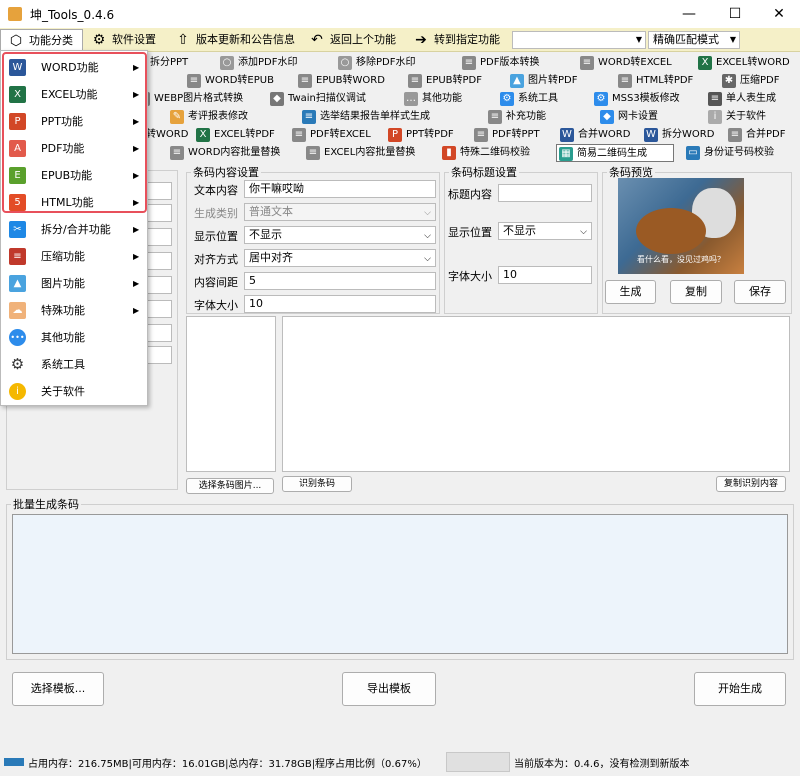 This screenshot has height=776, width=800. I want to click on start-generate-button: 开始生成, so click(740, 689).